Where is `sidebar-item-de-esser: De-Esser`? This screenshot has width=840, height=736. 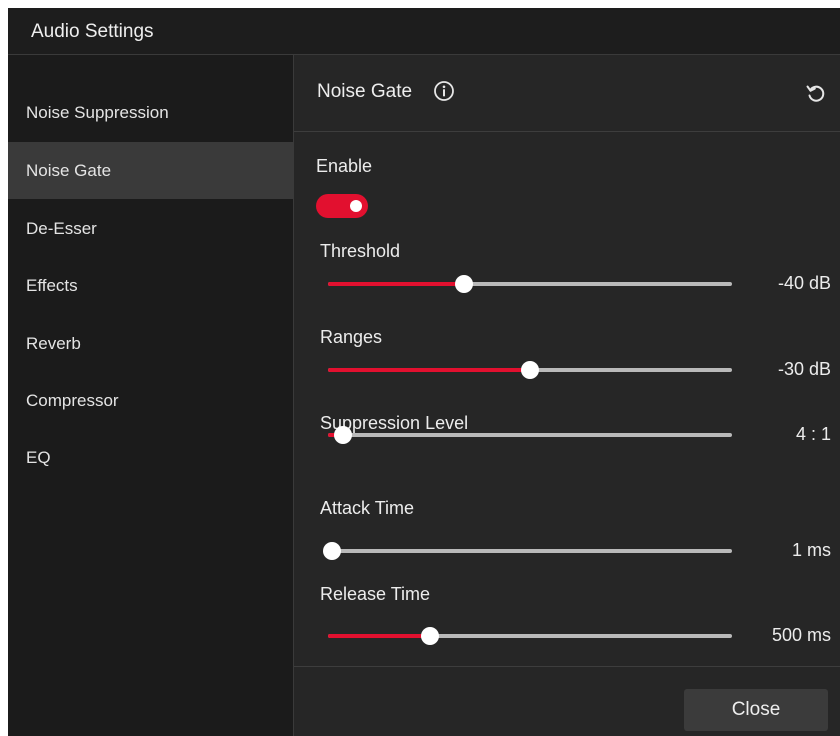 sidebar-item-de-esser: De-Esser is located at coordinates (150, 228).